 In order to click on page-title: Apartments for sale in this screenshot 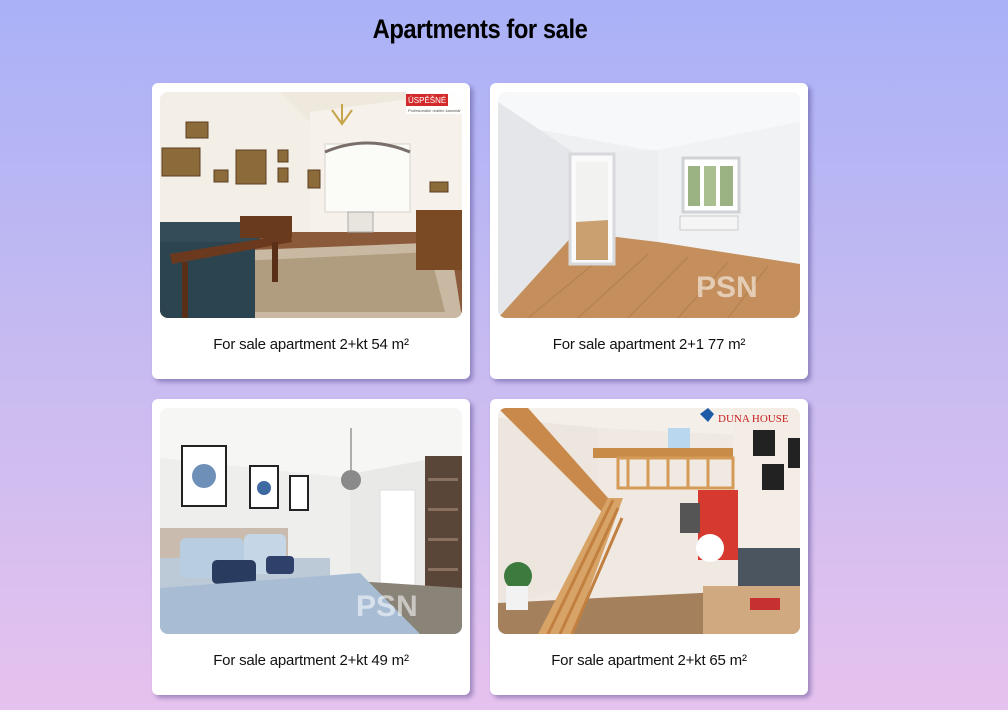, I will do `click(480, 29)`.